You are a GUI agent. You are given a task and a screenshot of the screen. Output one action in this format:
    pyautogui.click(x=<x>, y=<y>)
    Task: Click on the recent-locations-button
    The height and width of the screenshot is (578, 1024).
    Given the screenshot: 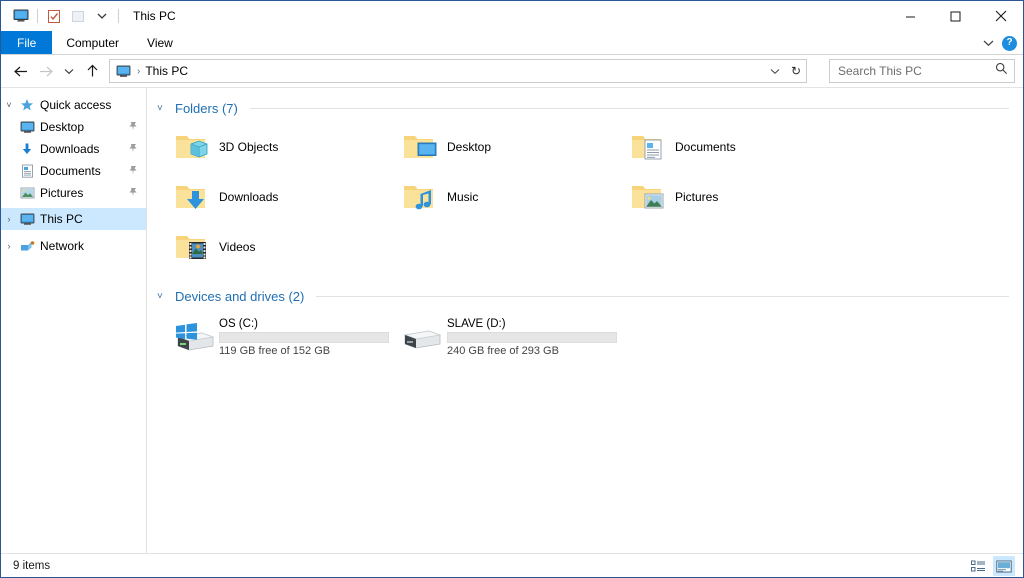 What is the action you would take?
    pyautogui.click(x=69, y=71)
    